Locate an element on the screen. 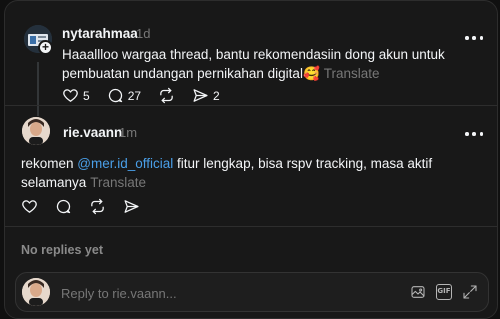 The width and height of the screenshot is (500, 319). no-replies-label: No replies yet is located at coordinates (62, 250).